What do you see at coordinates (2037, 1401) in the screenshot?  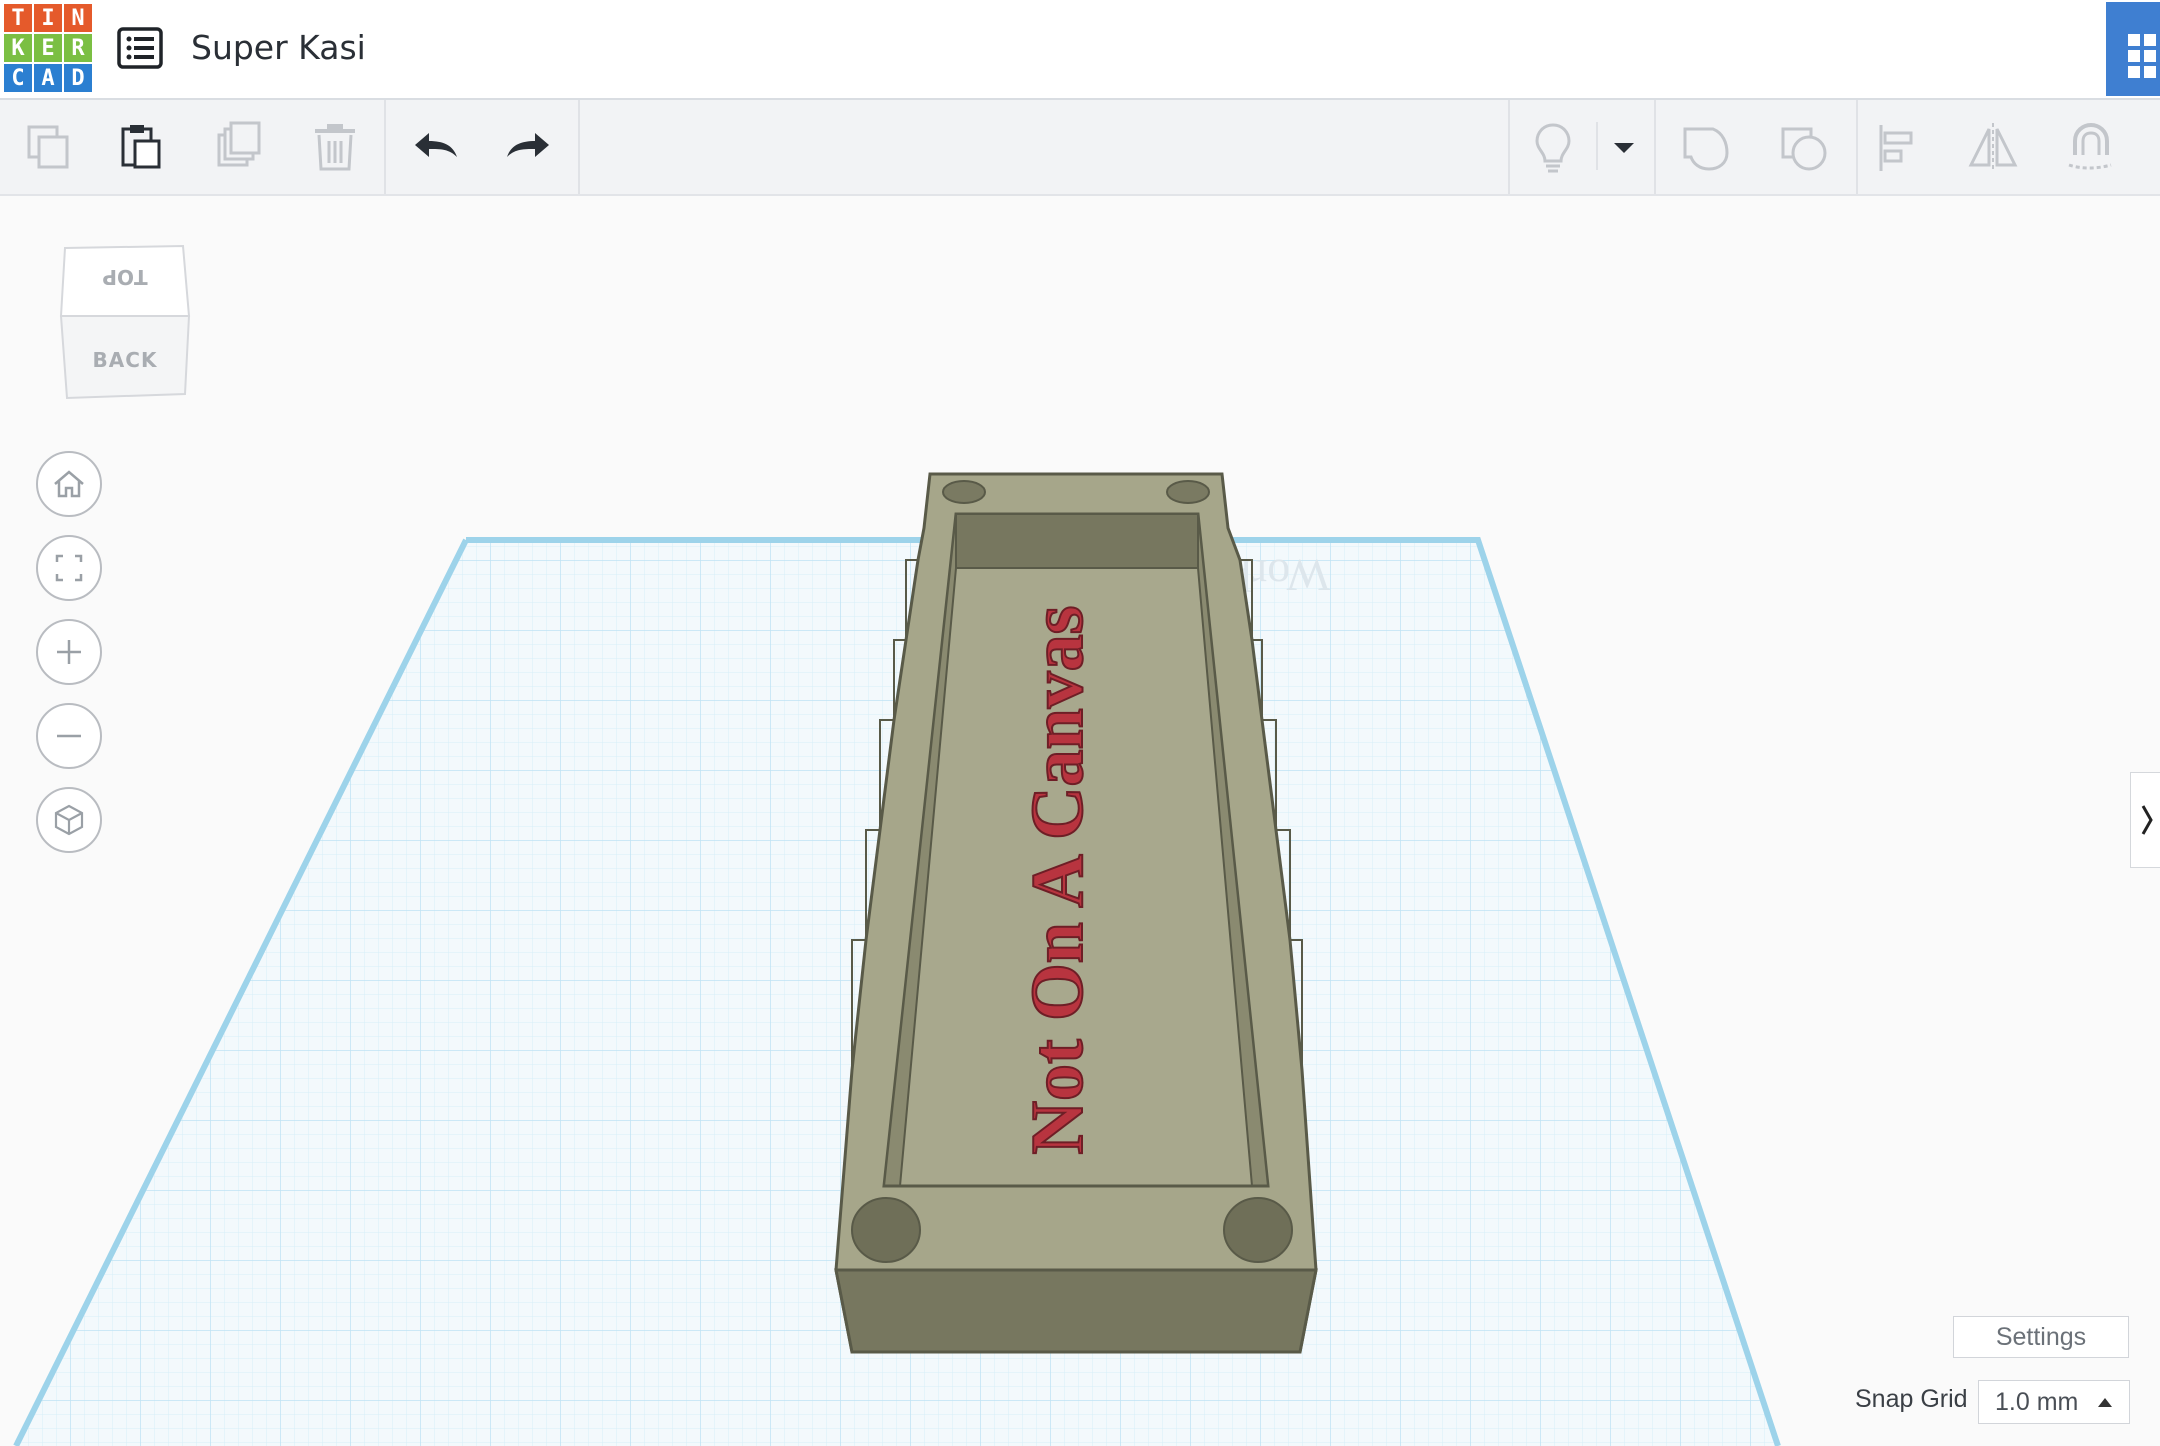 I see `snap-grid-value: 1.0 mm` at bounding box center [2037, 1401].